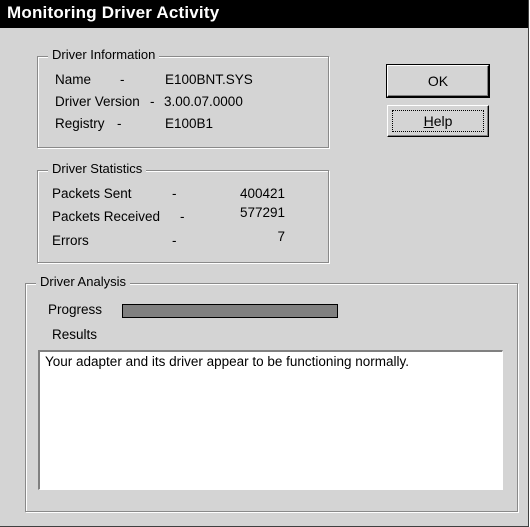 The image size is (530, 527). Describe the element at coordinates (182, 216) in the screenshot. I see `packets-received-sep: -` at that location.